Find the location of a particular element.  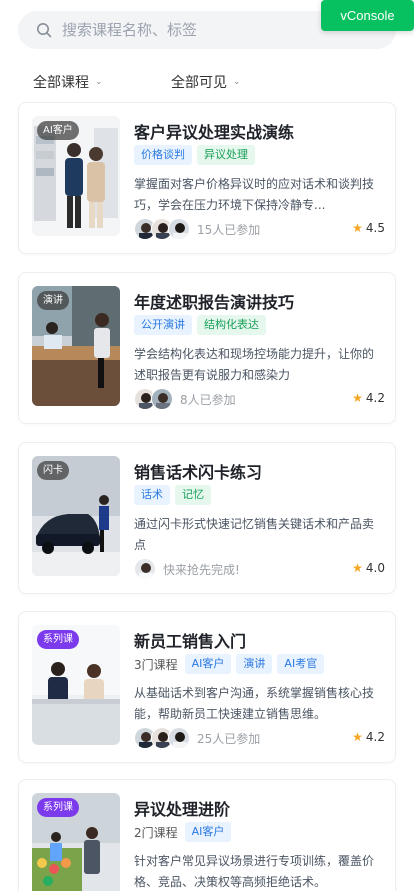

course-thumbnail: 演讲 is located at coordinates (76, 346).